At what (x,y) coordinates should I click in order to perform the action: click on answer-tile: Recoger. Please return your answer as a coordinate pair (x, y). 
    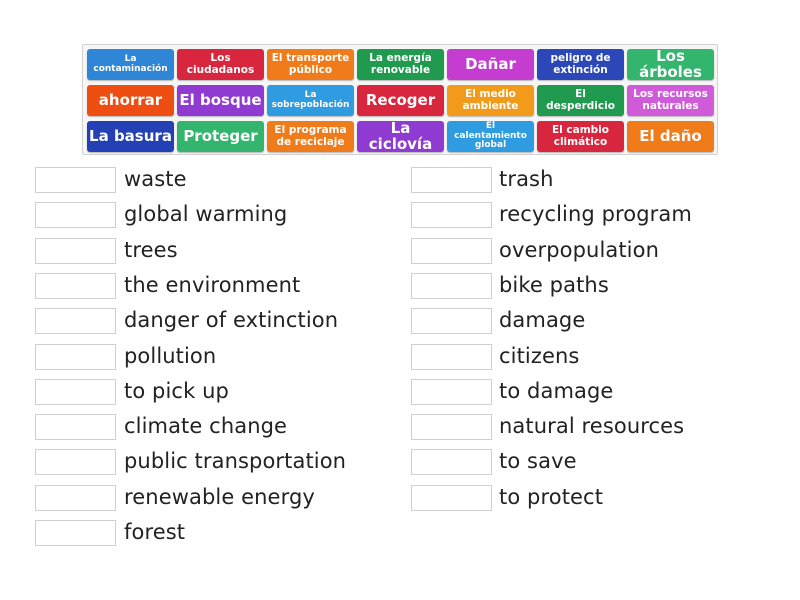
    Looking at the image, I should click on (400, 100).